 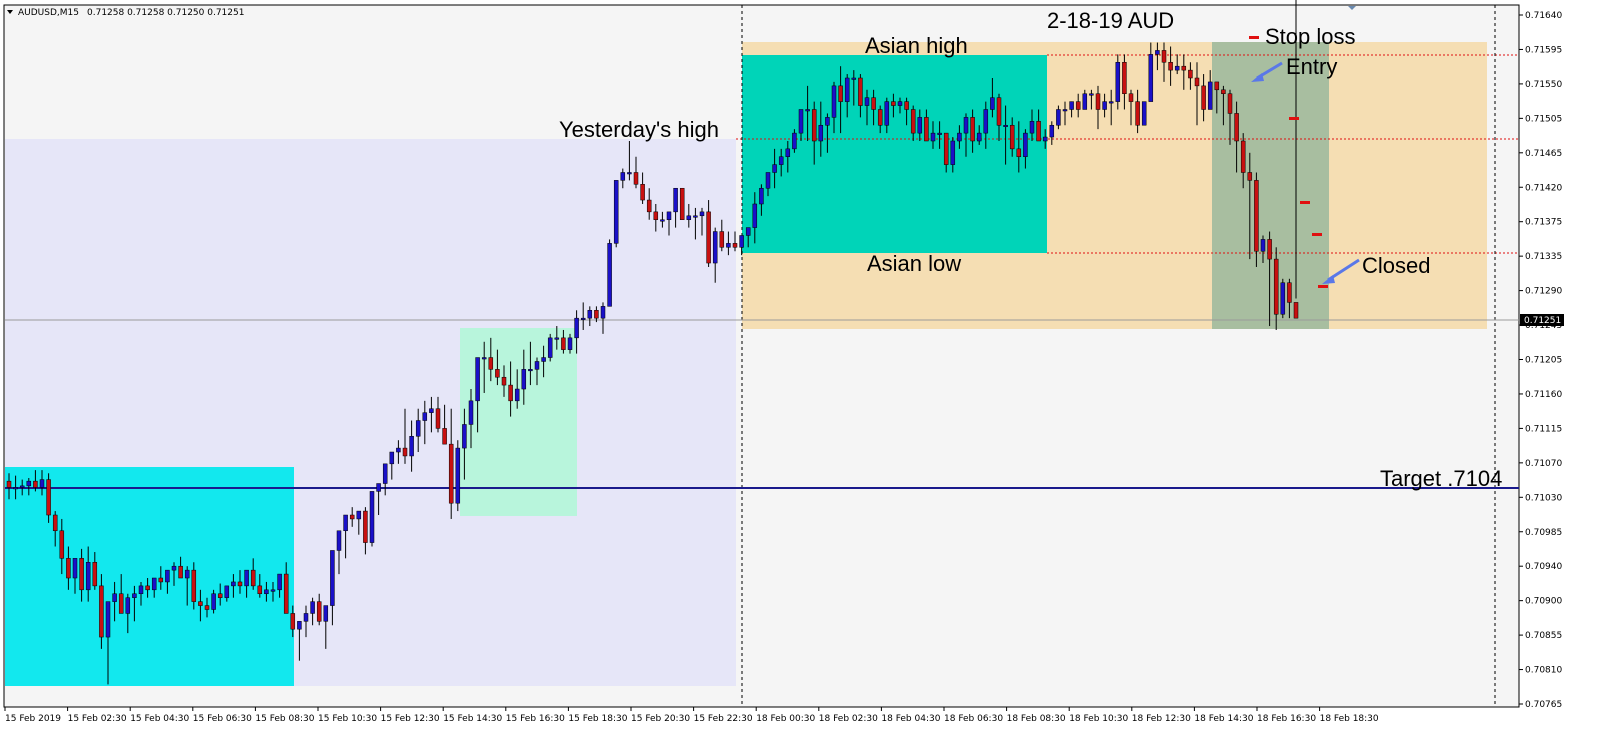 What do you see at coordinates (1543, 257) in the screenshot?
I see `y-tick-label: 0.71335` at bounding box center [1543, 257].